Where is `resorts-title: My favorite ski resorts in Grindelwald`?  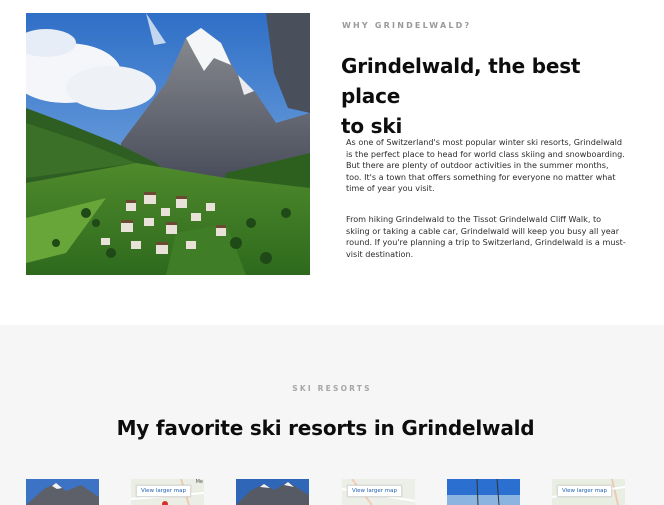 resorts-title: My favorite ski resorts in Grindelwald is located at coordinates (325, 428).